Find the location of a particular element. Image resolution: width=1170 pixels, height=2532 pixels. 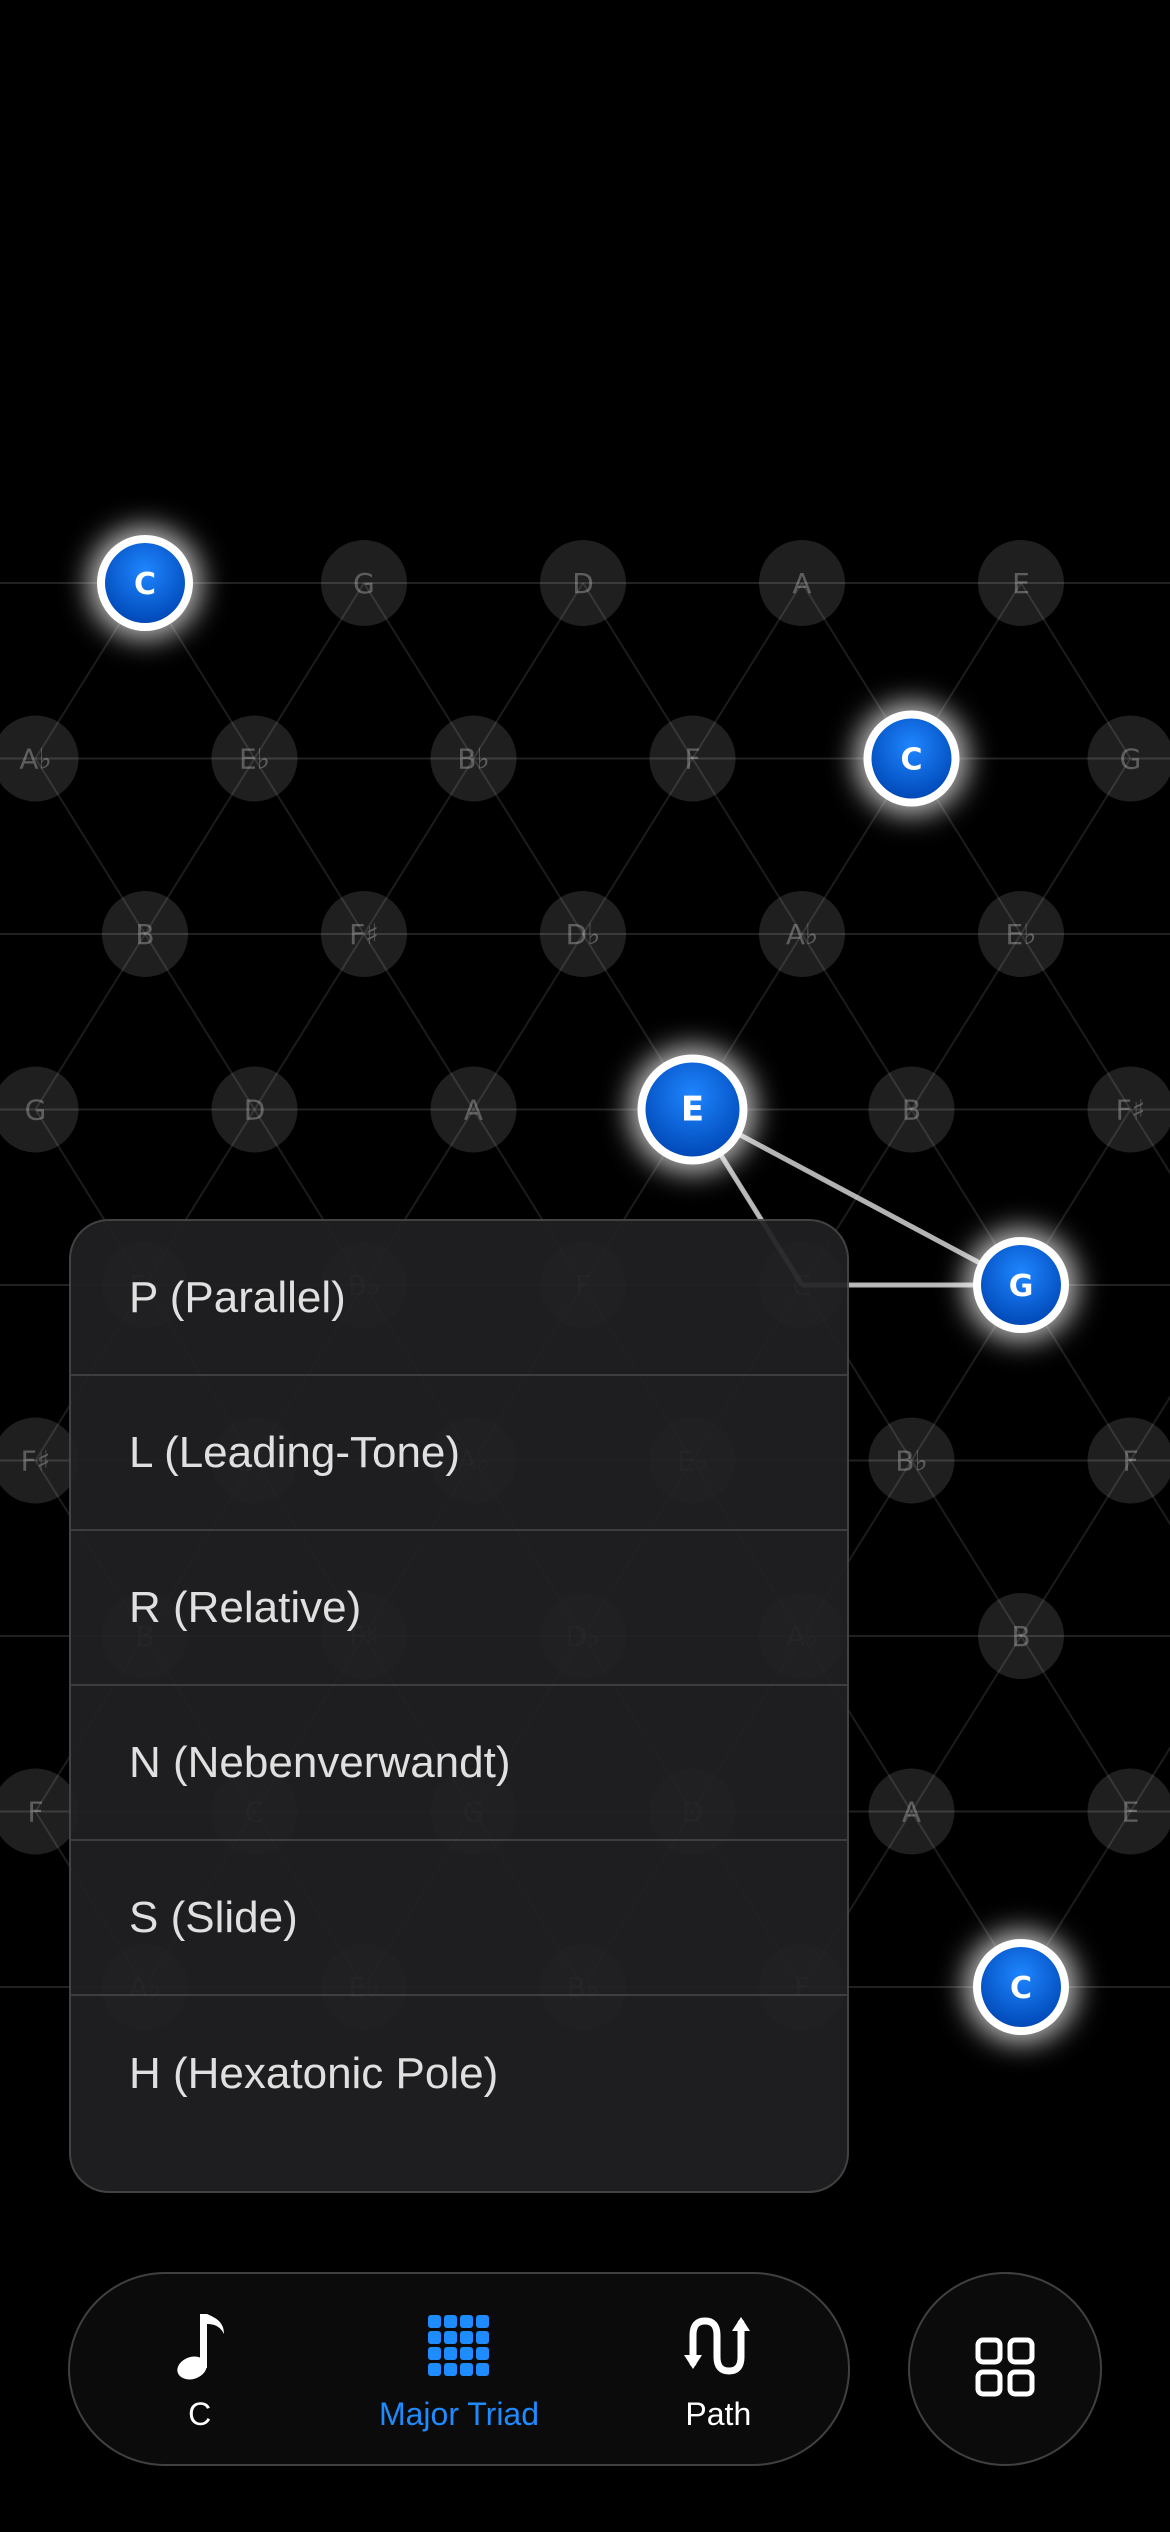

grid-view-button is located at coordinates (1005, 2369).